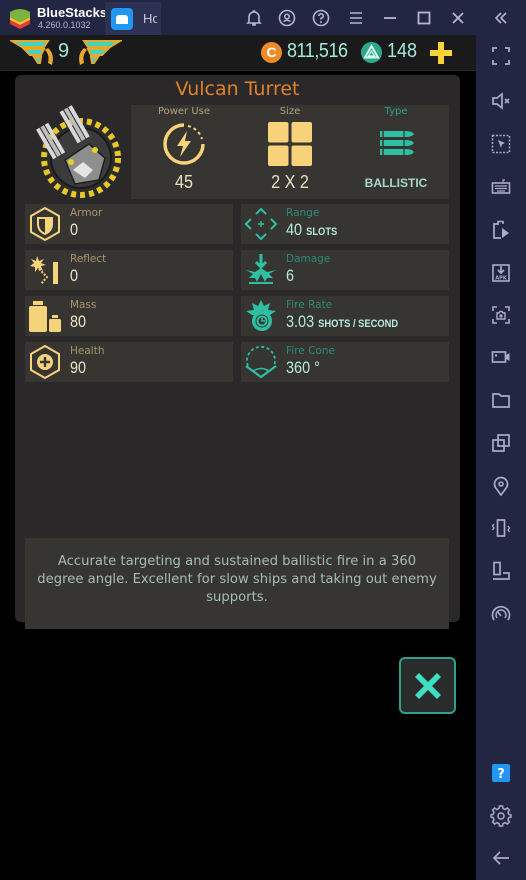 The image size is (526, 880). What do you see at coordinates (287, 18) in the screenshot?
I see `account-icon` at bounding box center [287, 18].